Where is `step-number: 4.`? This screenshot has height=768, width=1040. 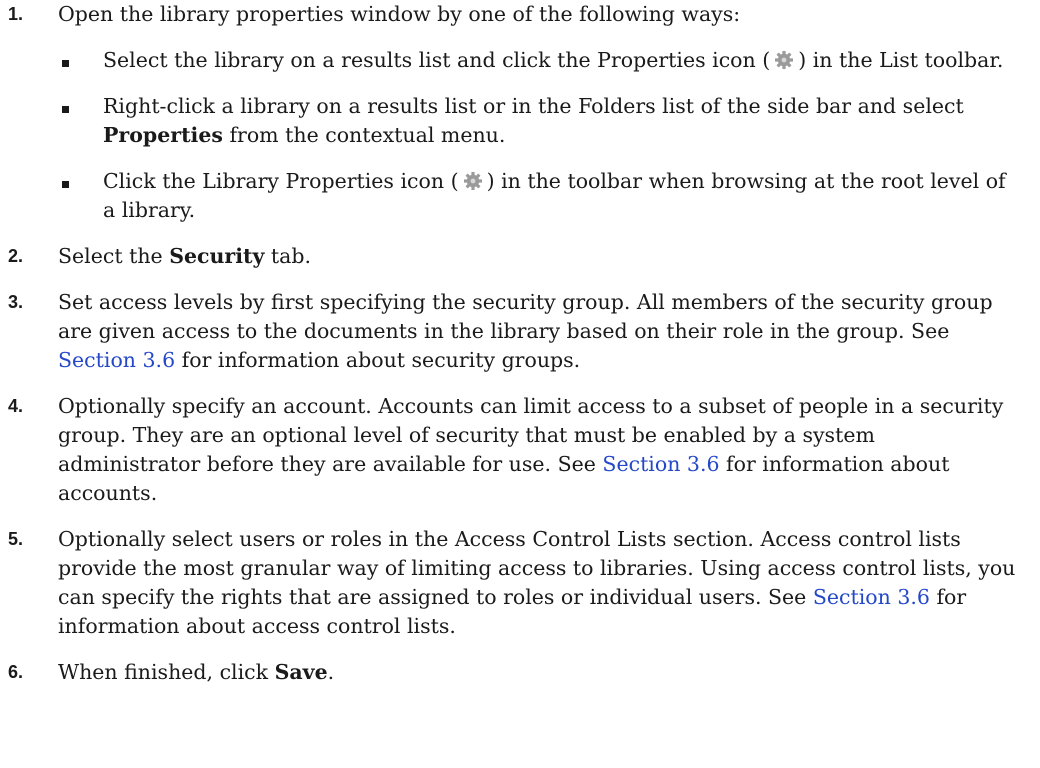
step-number: 4. is located at coordinates (16, 406).